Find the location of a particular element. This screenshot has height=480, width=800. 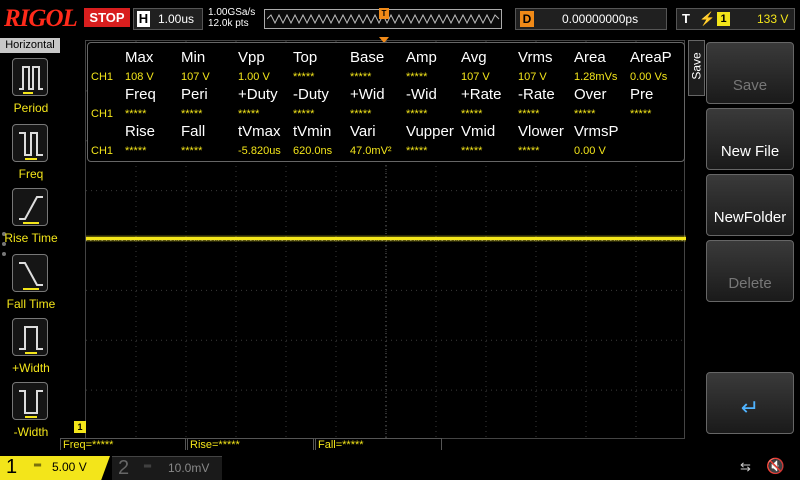

menu-item-fall-time: Fall Time is located at coordinates (30, 285).